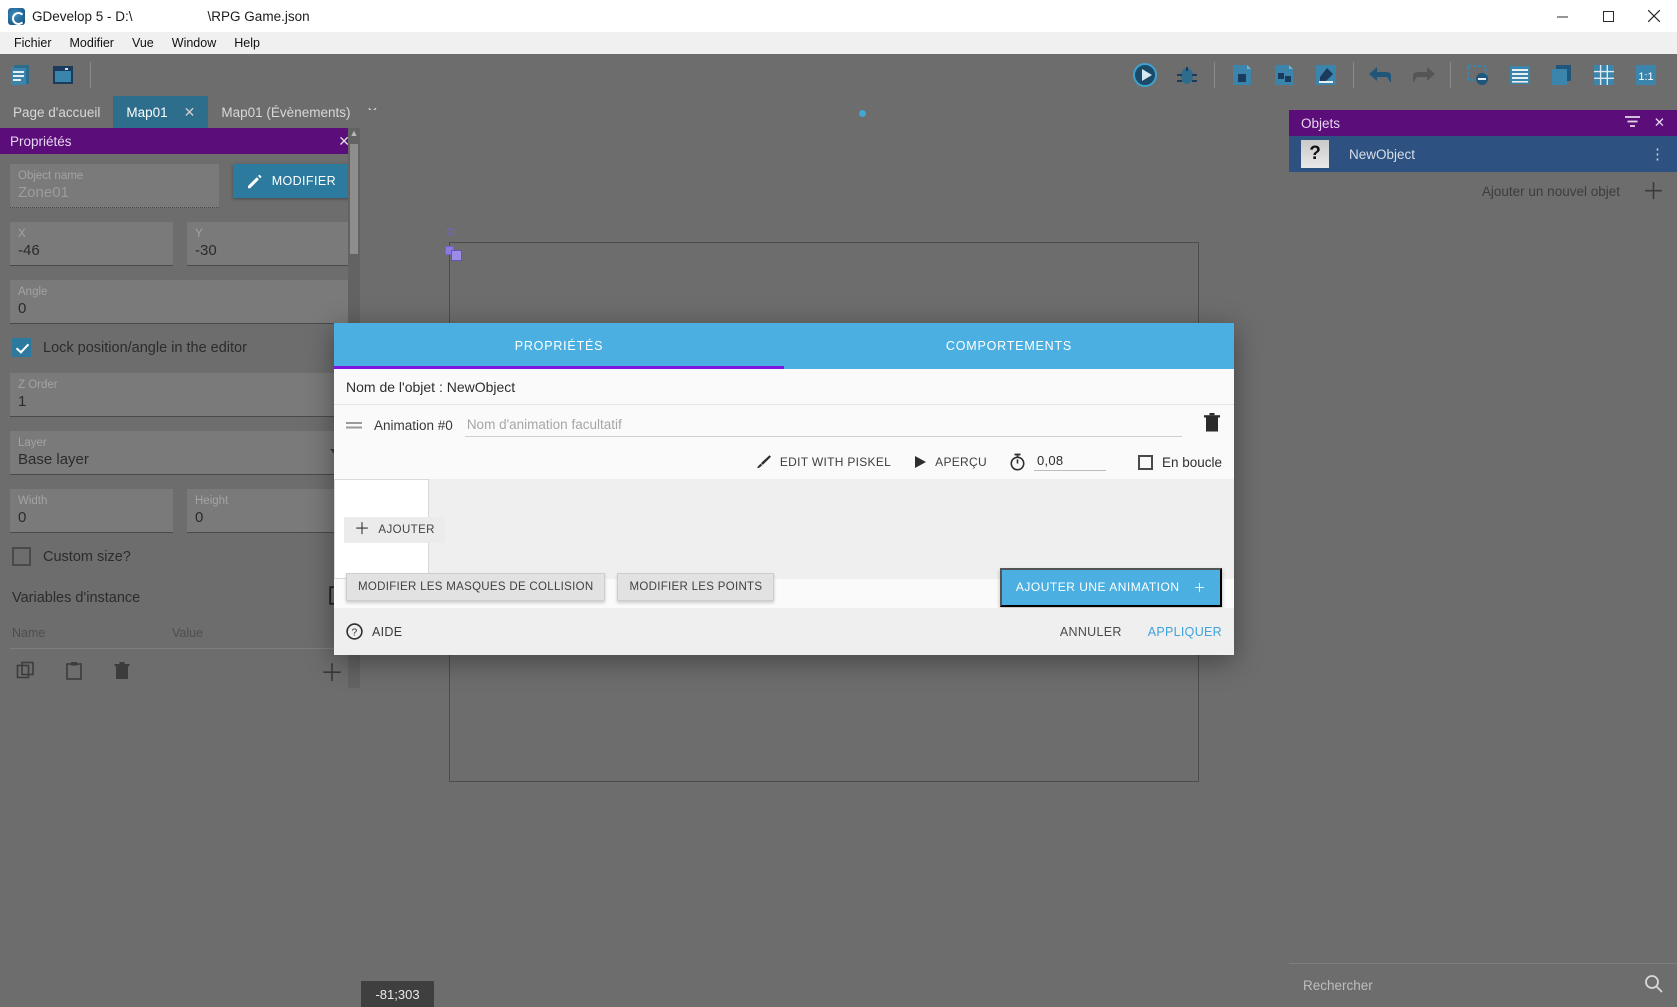 The image size is (1677, 1007). I want to click on edit-with-piskel-button: EDIT WITH PISKEL, so click(823, 462).